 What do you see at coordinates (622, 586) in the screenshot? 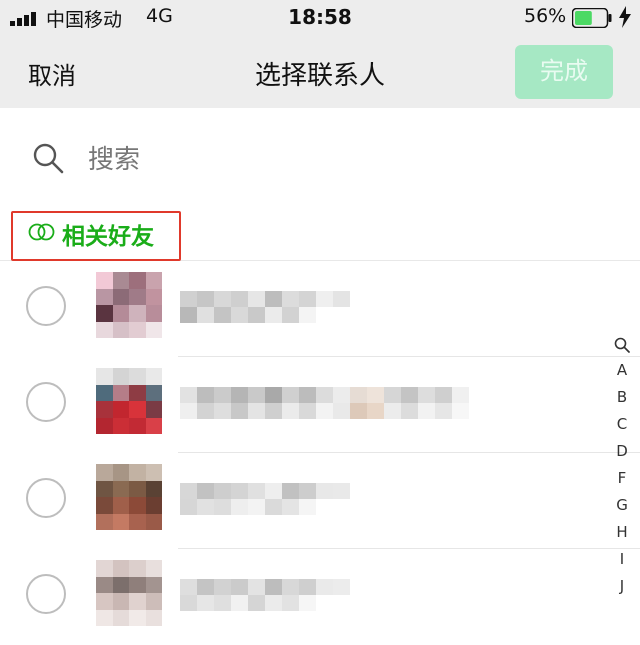
I see `index-letter: J` at bounding box center [622, 586].